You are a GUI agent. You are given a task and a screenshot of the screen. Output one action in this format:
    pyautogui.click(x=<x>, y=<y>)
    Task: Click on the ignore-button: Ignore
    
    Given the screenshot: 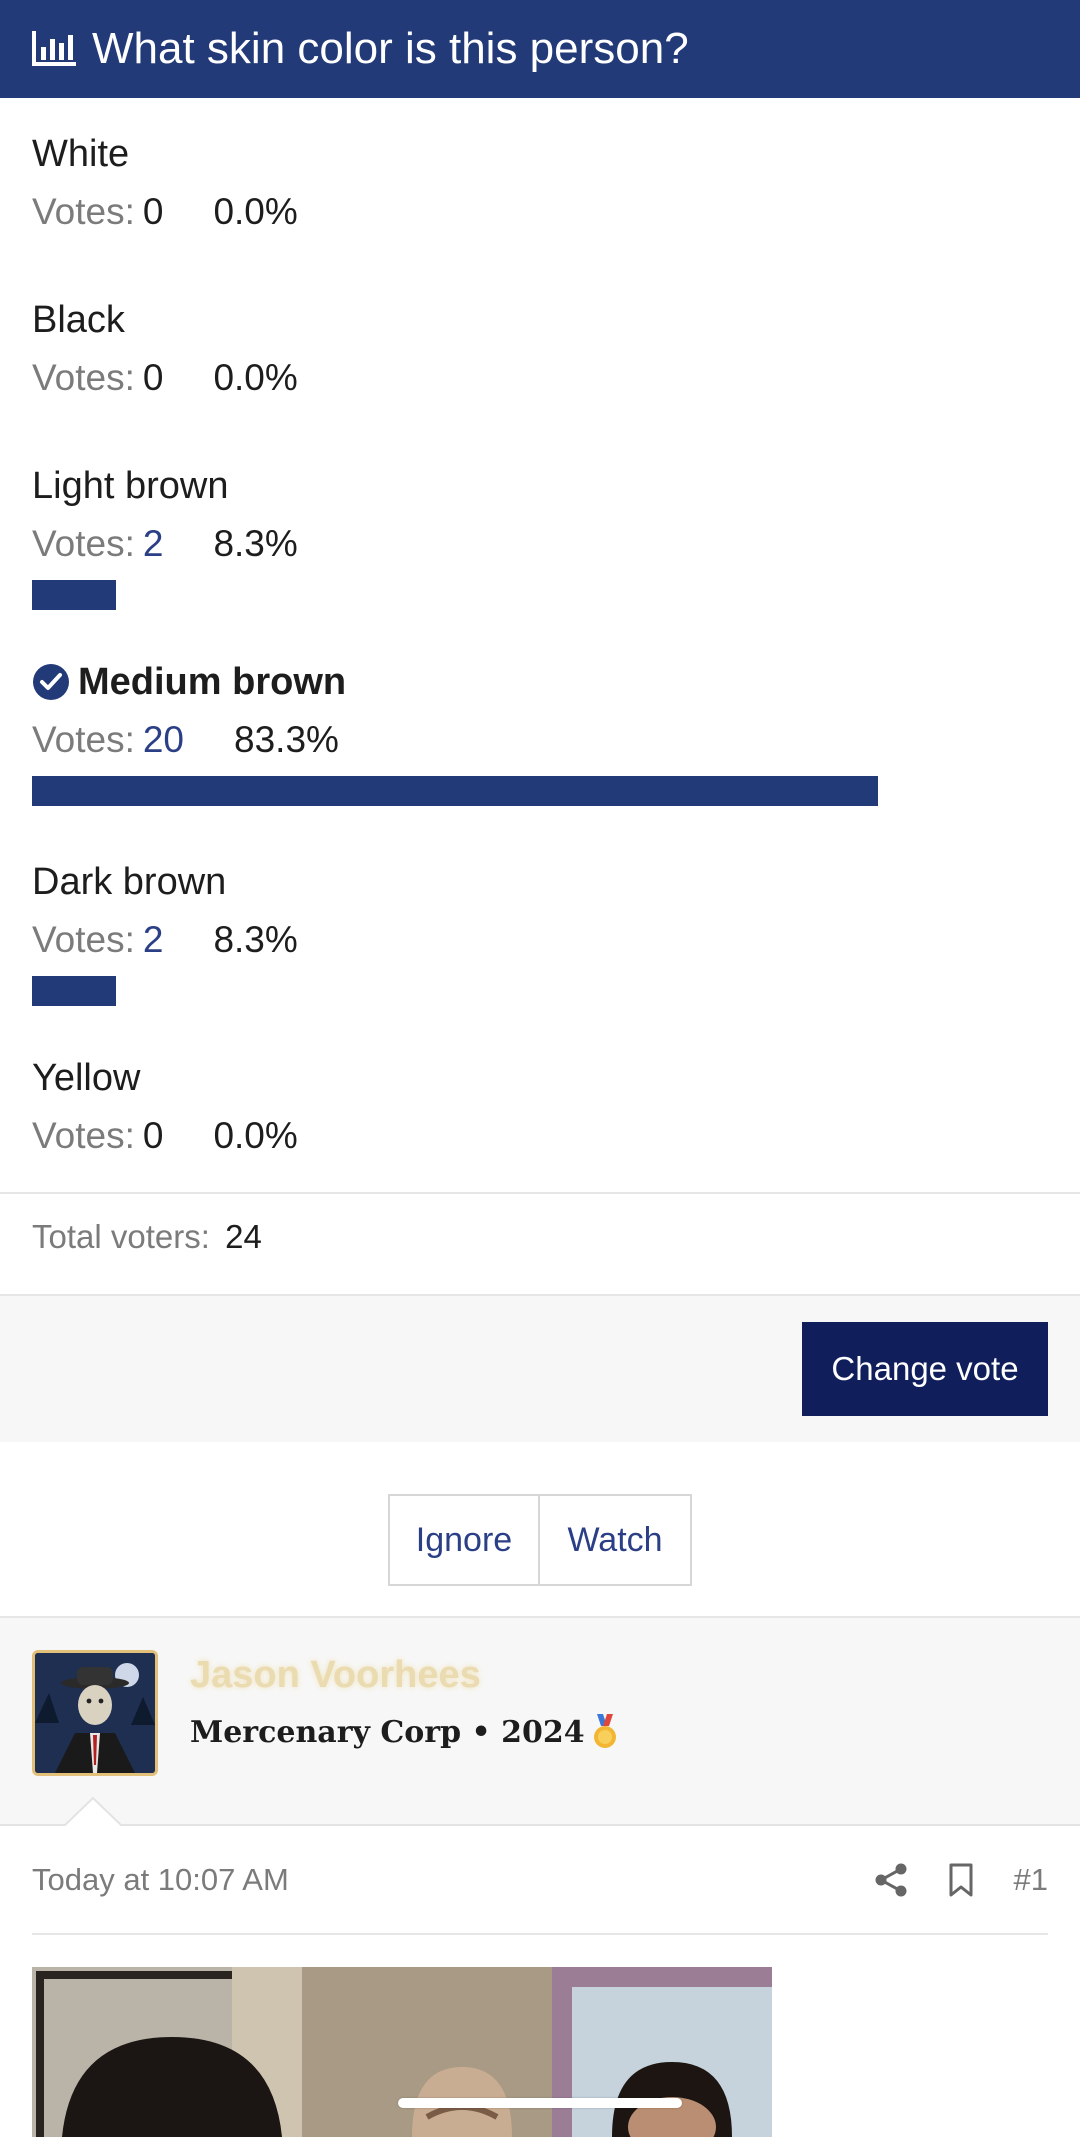 What is the action you would take?
    pyautogui.click(x=464, y=1540)
    